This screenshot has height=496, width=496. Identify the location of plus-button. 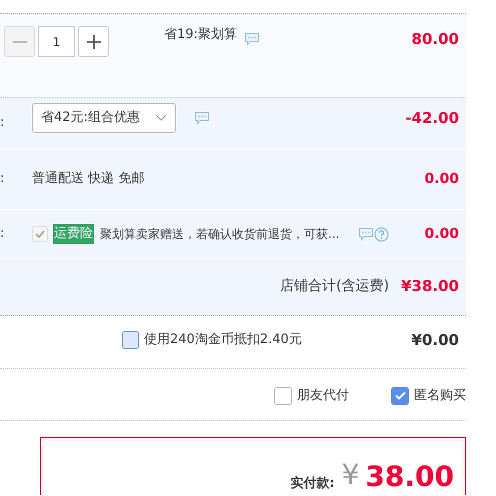
(93, 41).